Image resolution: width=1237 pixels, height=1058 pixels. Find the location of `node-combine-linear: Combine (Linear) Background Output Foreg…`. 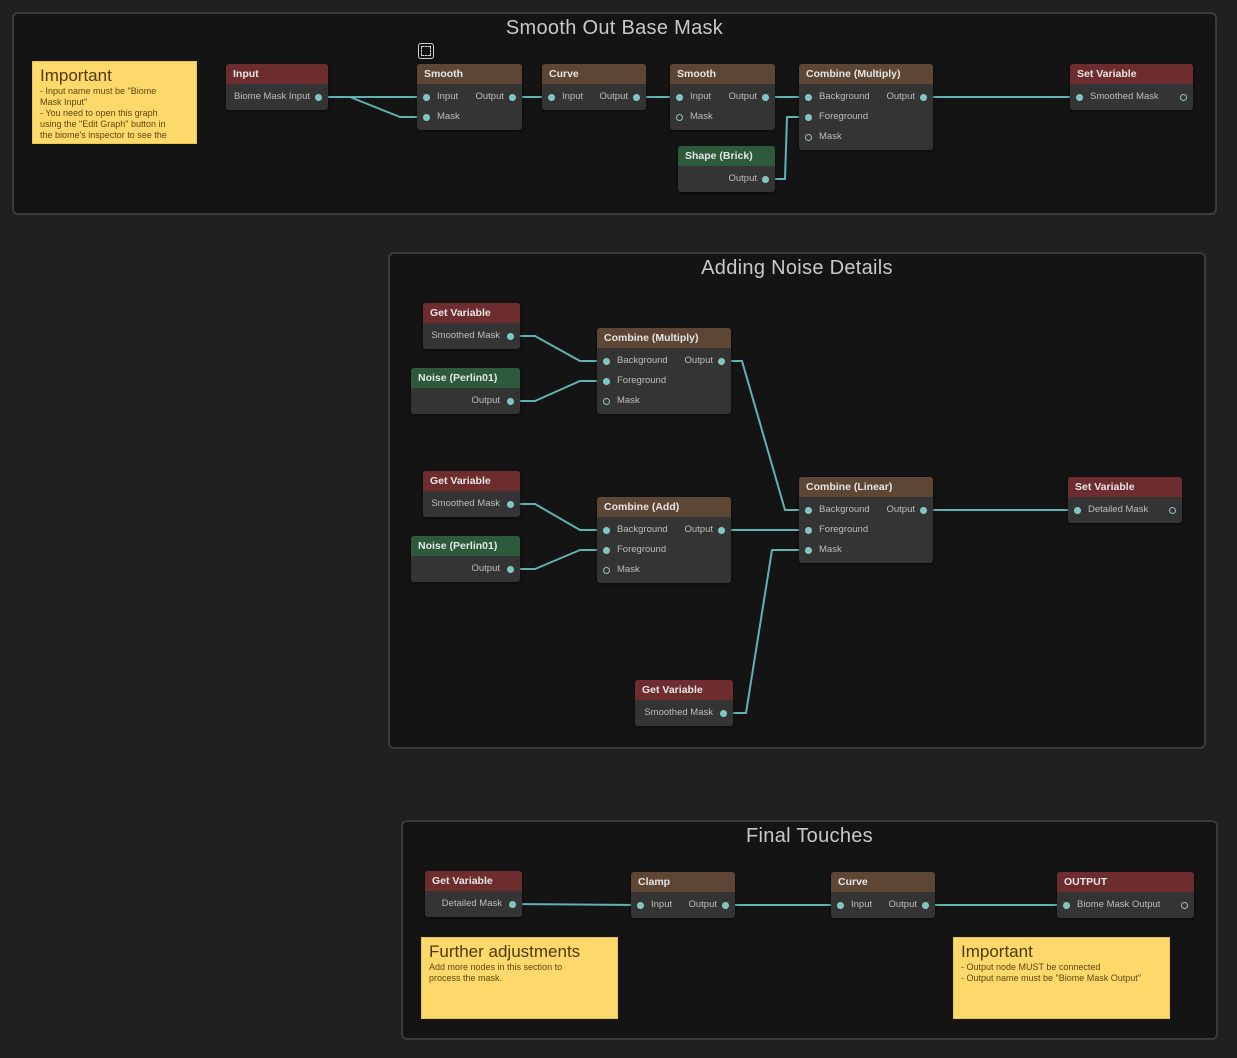

node-combine-linear: Combine (Linear) Background Output Foreg… is located at coordinates (866, 520).